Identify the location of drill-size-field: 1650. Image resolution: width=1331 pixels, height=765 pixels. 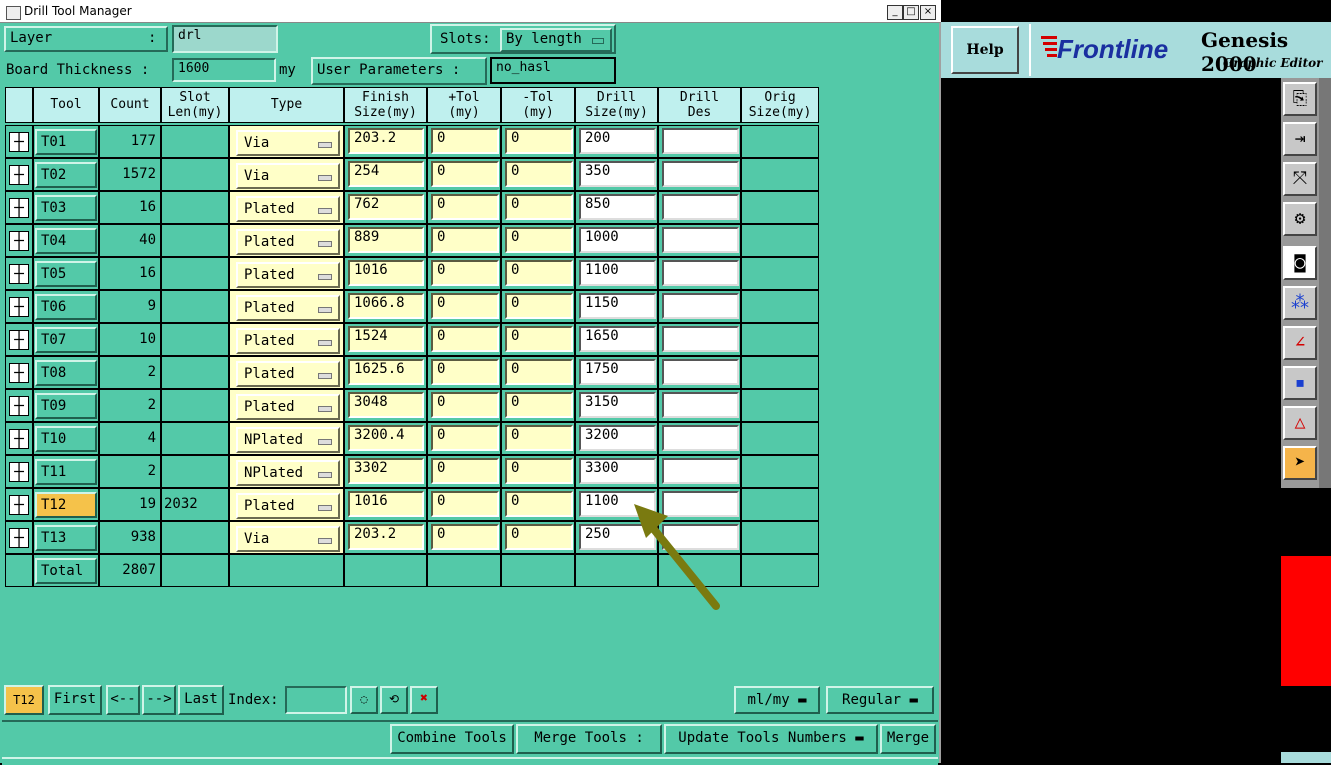
(617, 339).